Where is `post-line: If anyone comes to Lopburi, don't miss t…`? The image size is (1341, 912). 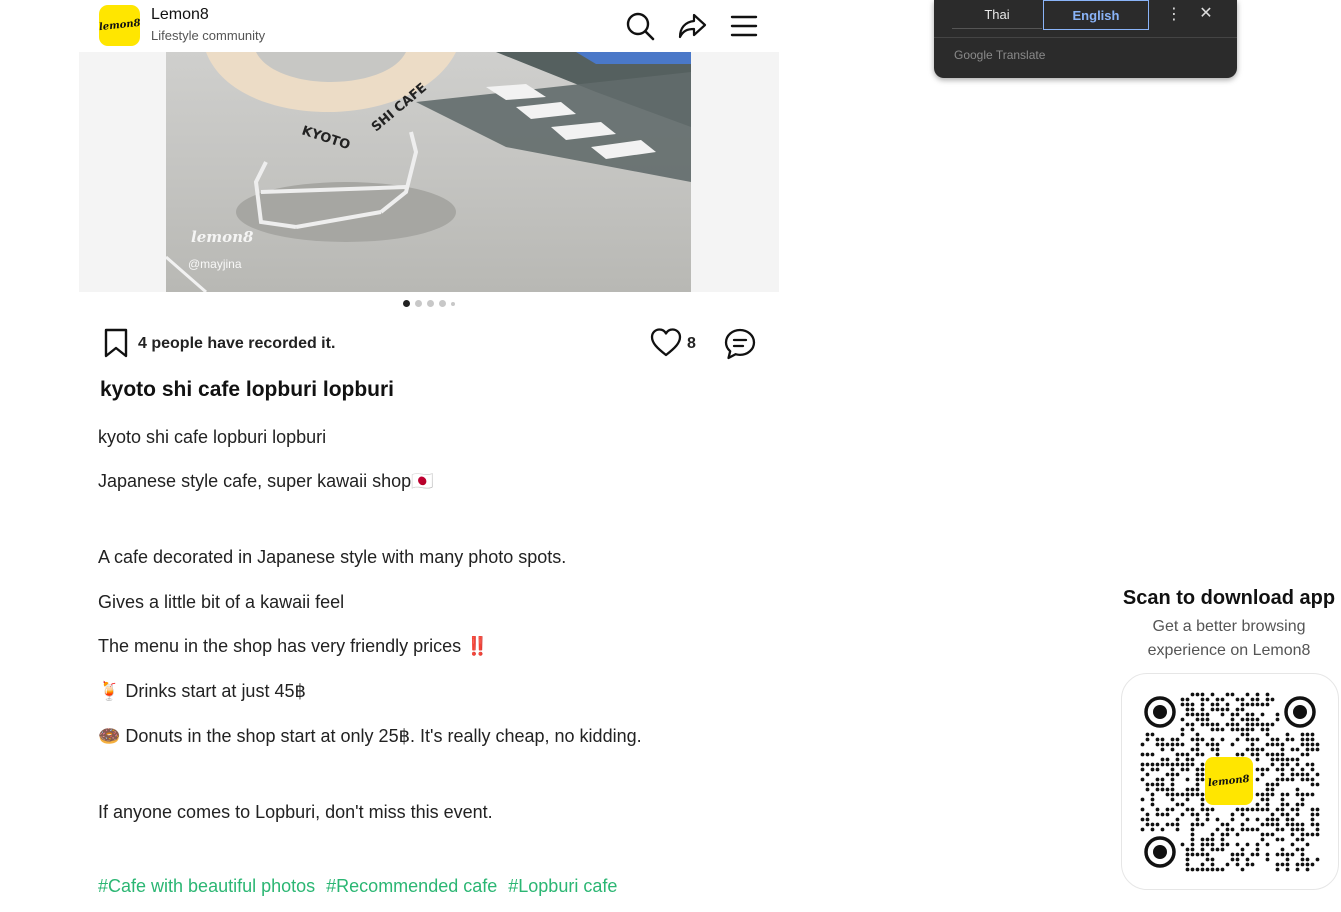 post-line: If anyone comes to Lopburi, don't miss t… is located at coordinates (295, 812).